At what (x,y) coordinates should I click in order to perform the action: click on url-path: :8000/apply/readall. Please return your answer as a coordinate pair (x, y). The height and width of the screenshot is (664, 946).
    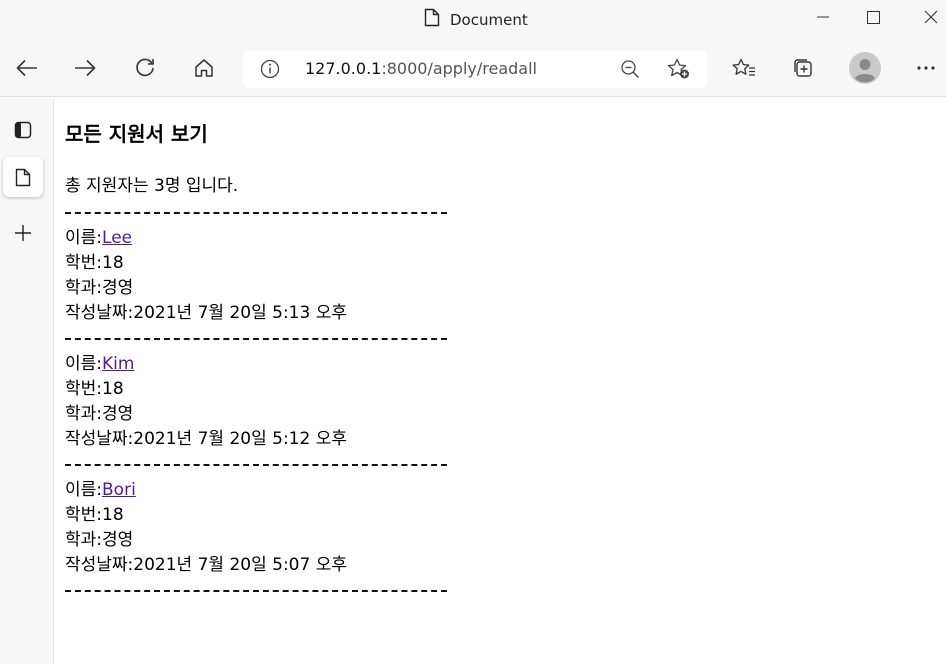
    Looking at the image, I should click on (459, 68).